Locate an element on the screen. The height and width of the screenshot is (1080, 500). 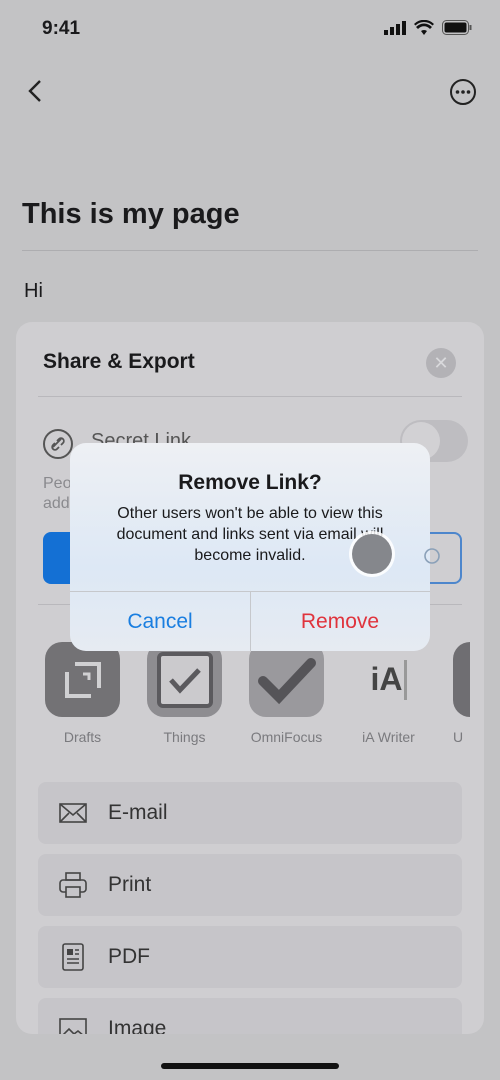
page-title: This is my page is located at coordinates (131, 214).